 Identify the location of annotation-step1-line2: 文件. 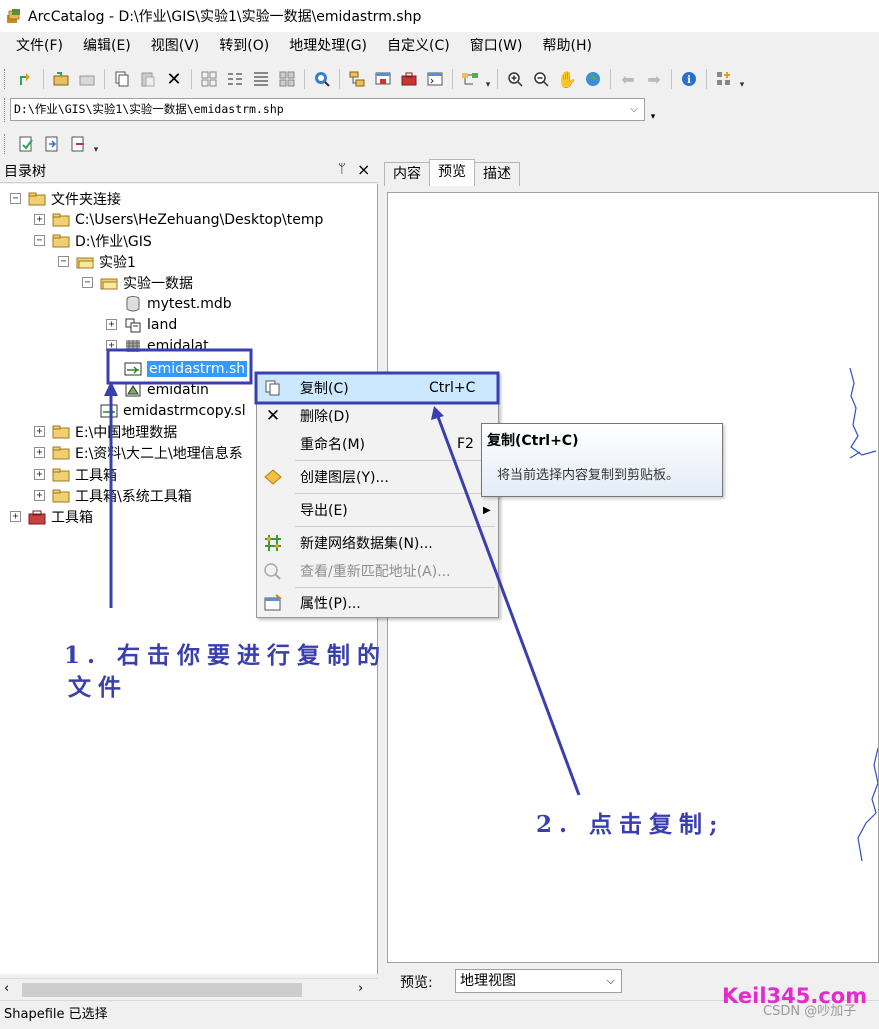
(98, 687).